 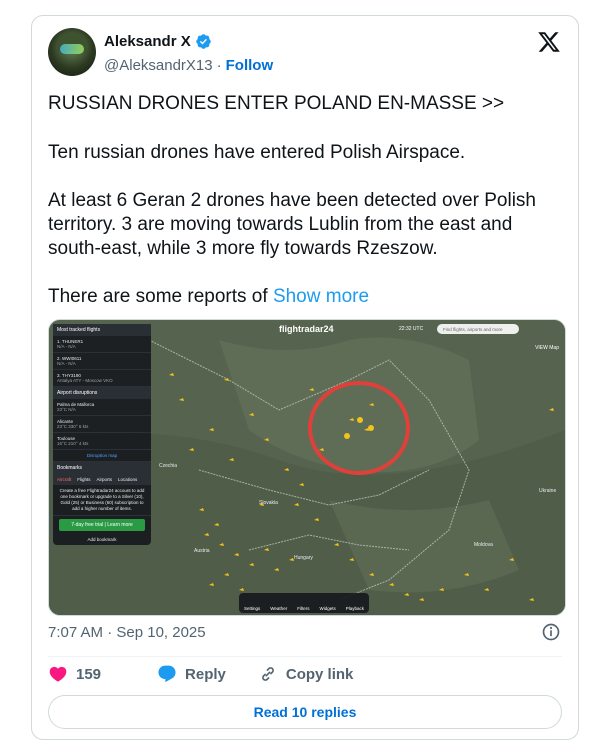 I want to click on bookmark-tabs: Aircraft Flights Airports Locations, so click(x=102, y=479).